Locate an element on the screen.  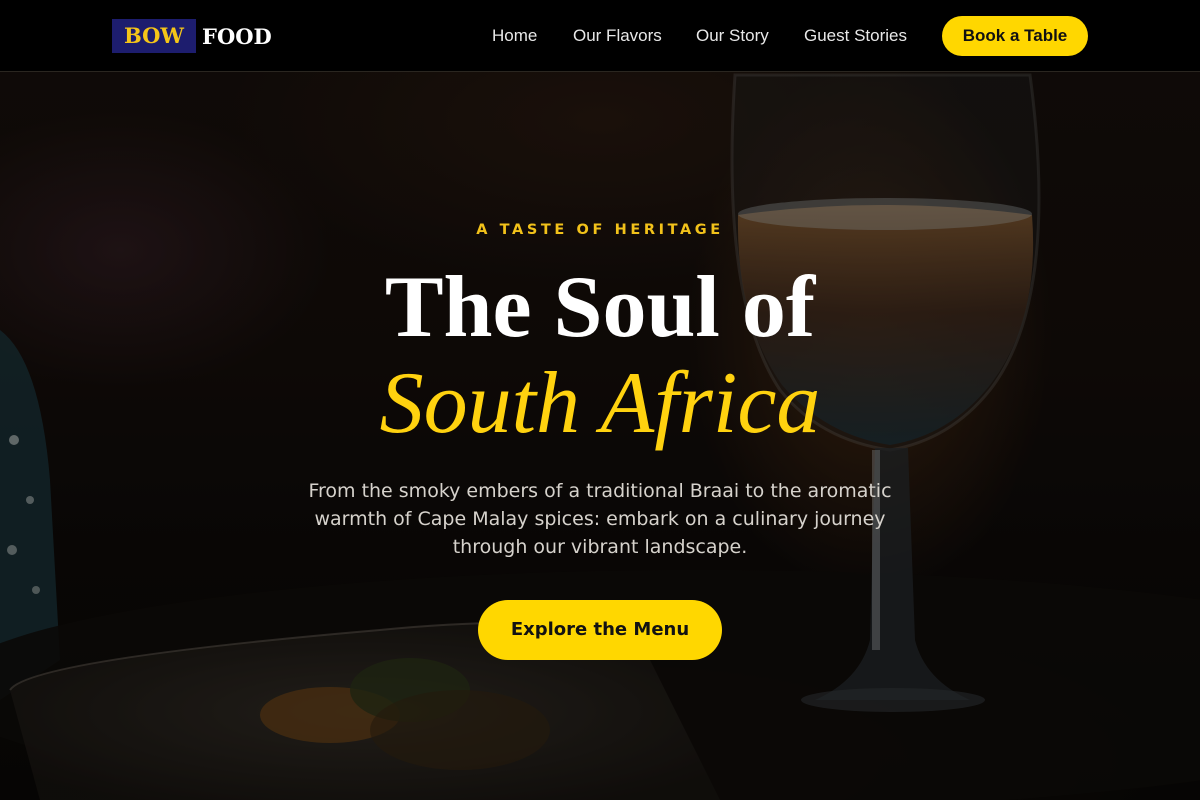
book-table-button: Book a Table is located at coordinates (1015, 36).